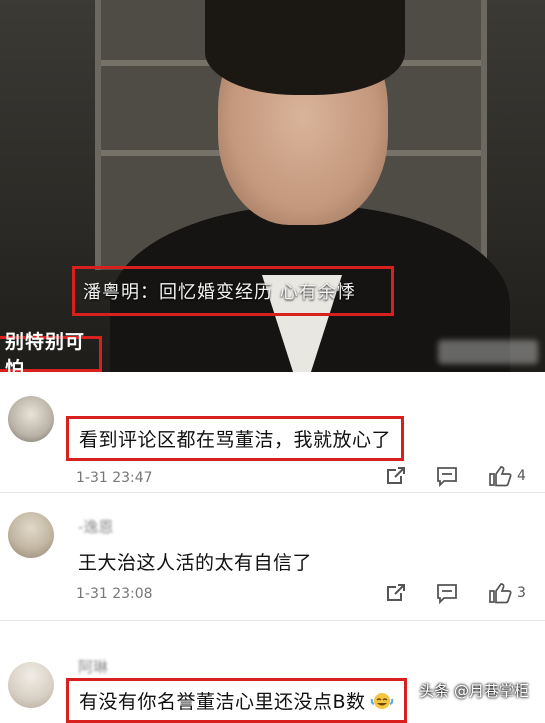 Image resolution: width=545 pixels, height=723 pixels. What do you see at coordinates (521, 593) in the screenshot?
I see `like-count: 3` at bounding box center [521, 593].